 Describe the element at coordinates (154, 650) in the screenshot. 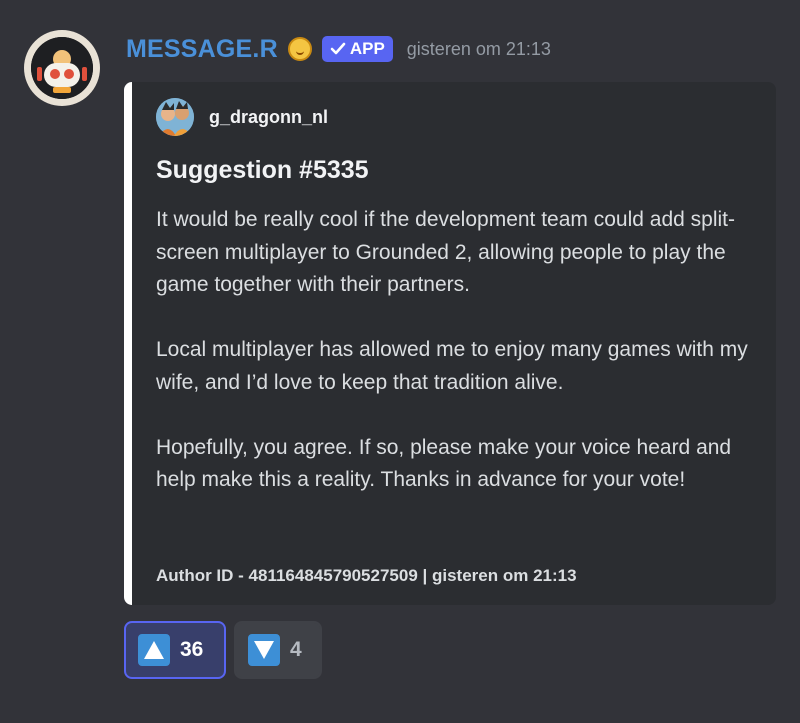

I see `arrow-up-icon` at that location.